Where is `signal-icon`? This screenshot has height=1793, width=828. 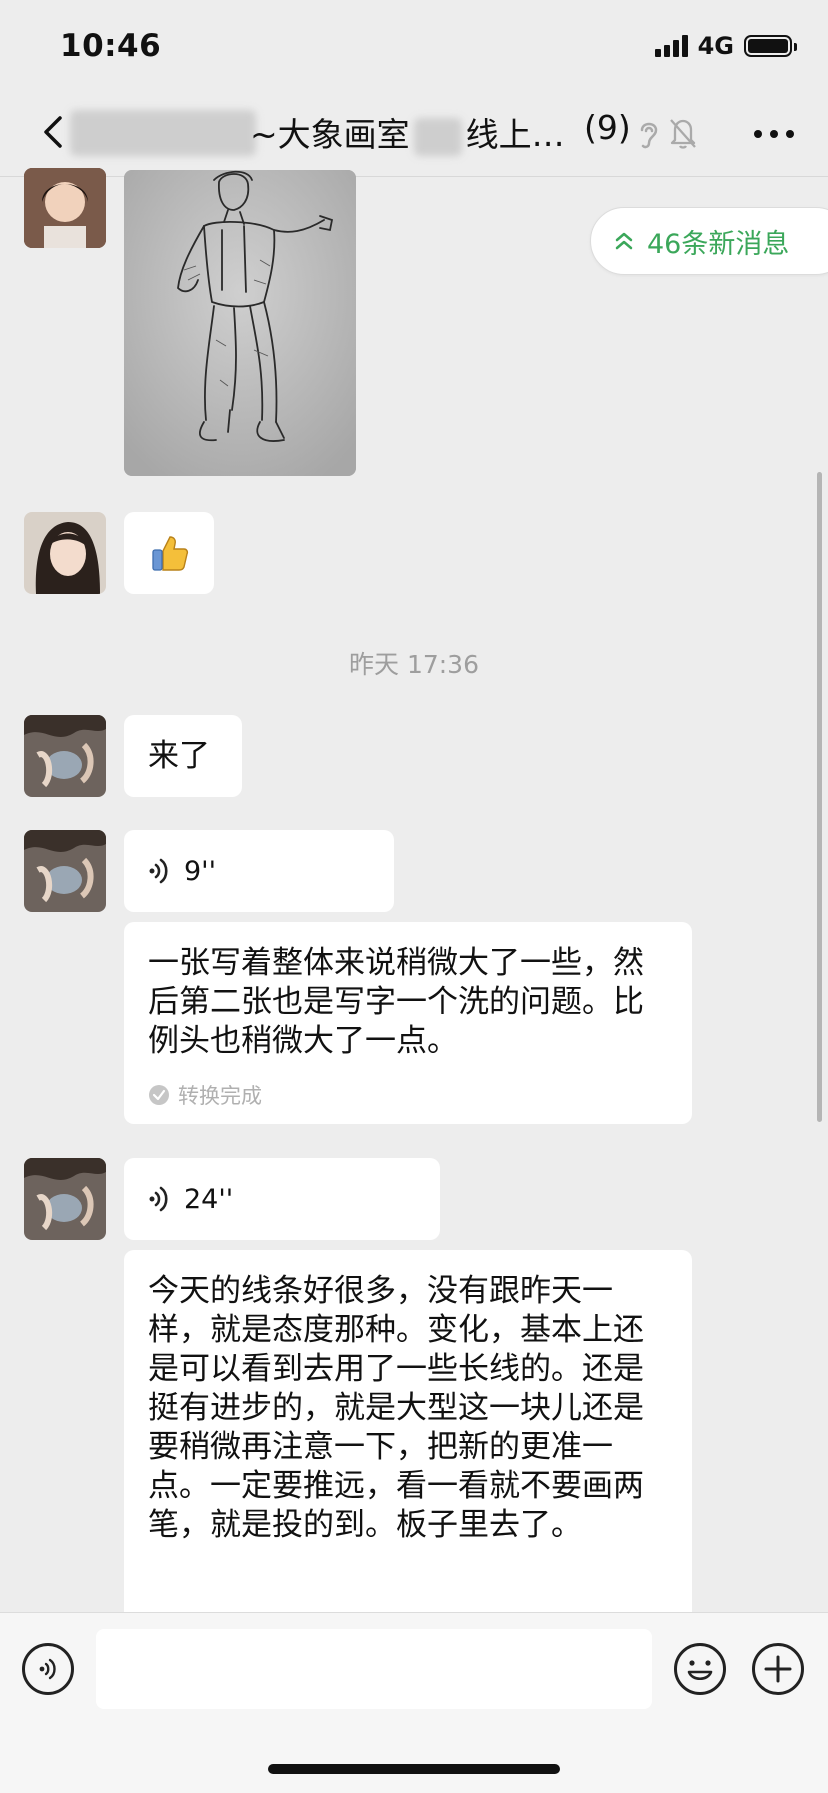
signal-icon is located at coordinates (671, 46).